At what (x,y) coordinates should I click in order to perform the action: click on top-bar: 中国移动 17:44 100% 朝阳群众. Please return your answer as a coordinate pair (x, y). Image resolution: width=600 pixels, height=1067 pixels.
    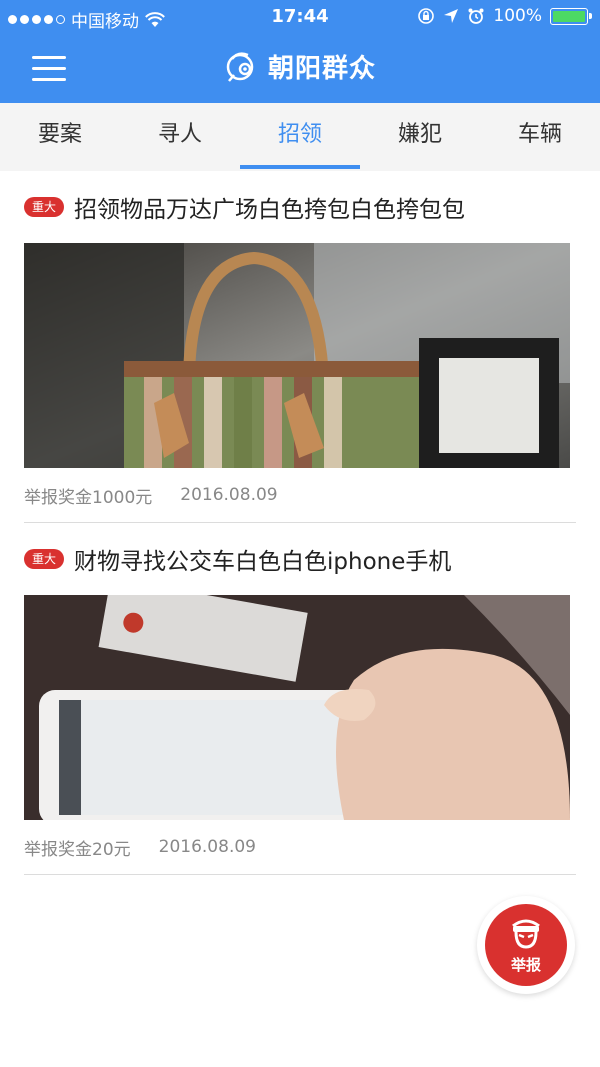
    Looking at the image, I should click on (300, 51).